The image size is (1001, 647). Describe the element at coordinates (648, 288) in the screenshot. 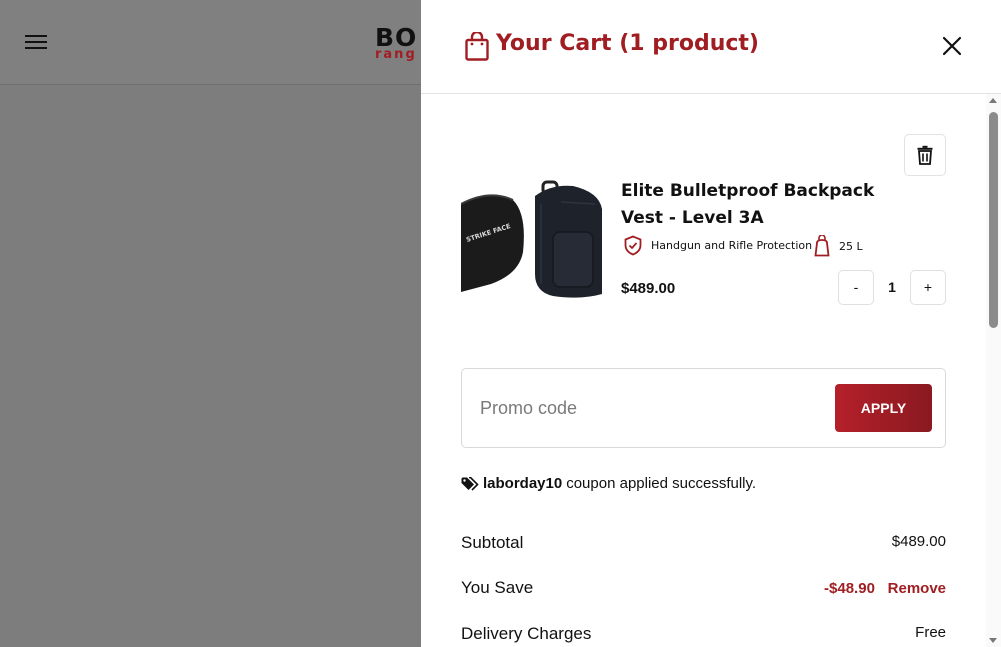

I see `product-price: $489.00` at that location.